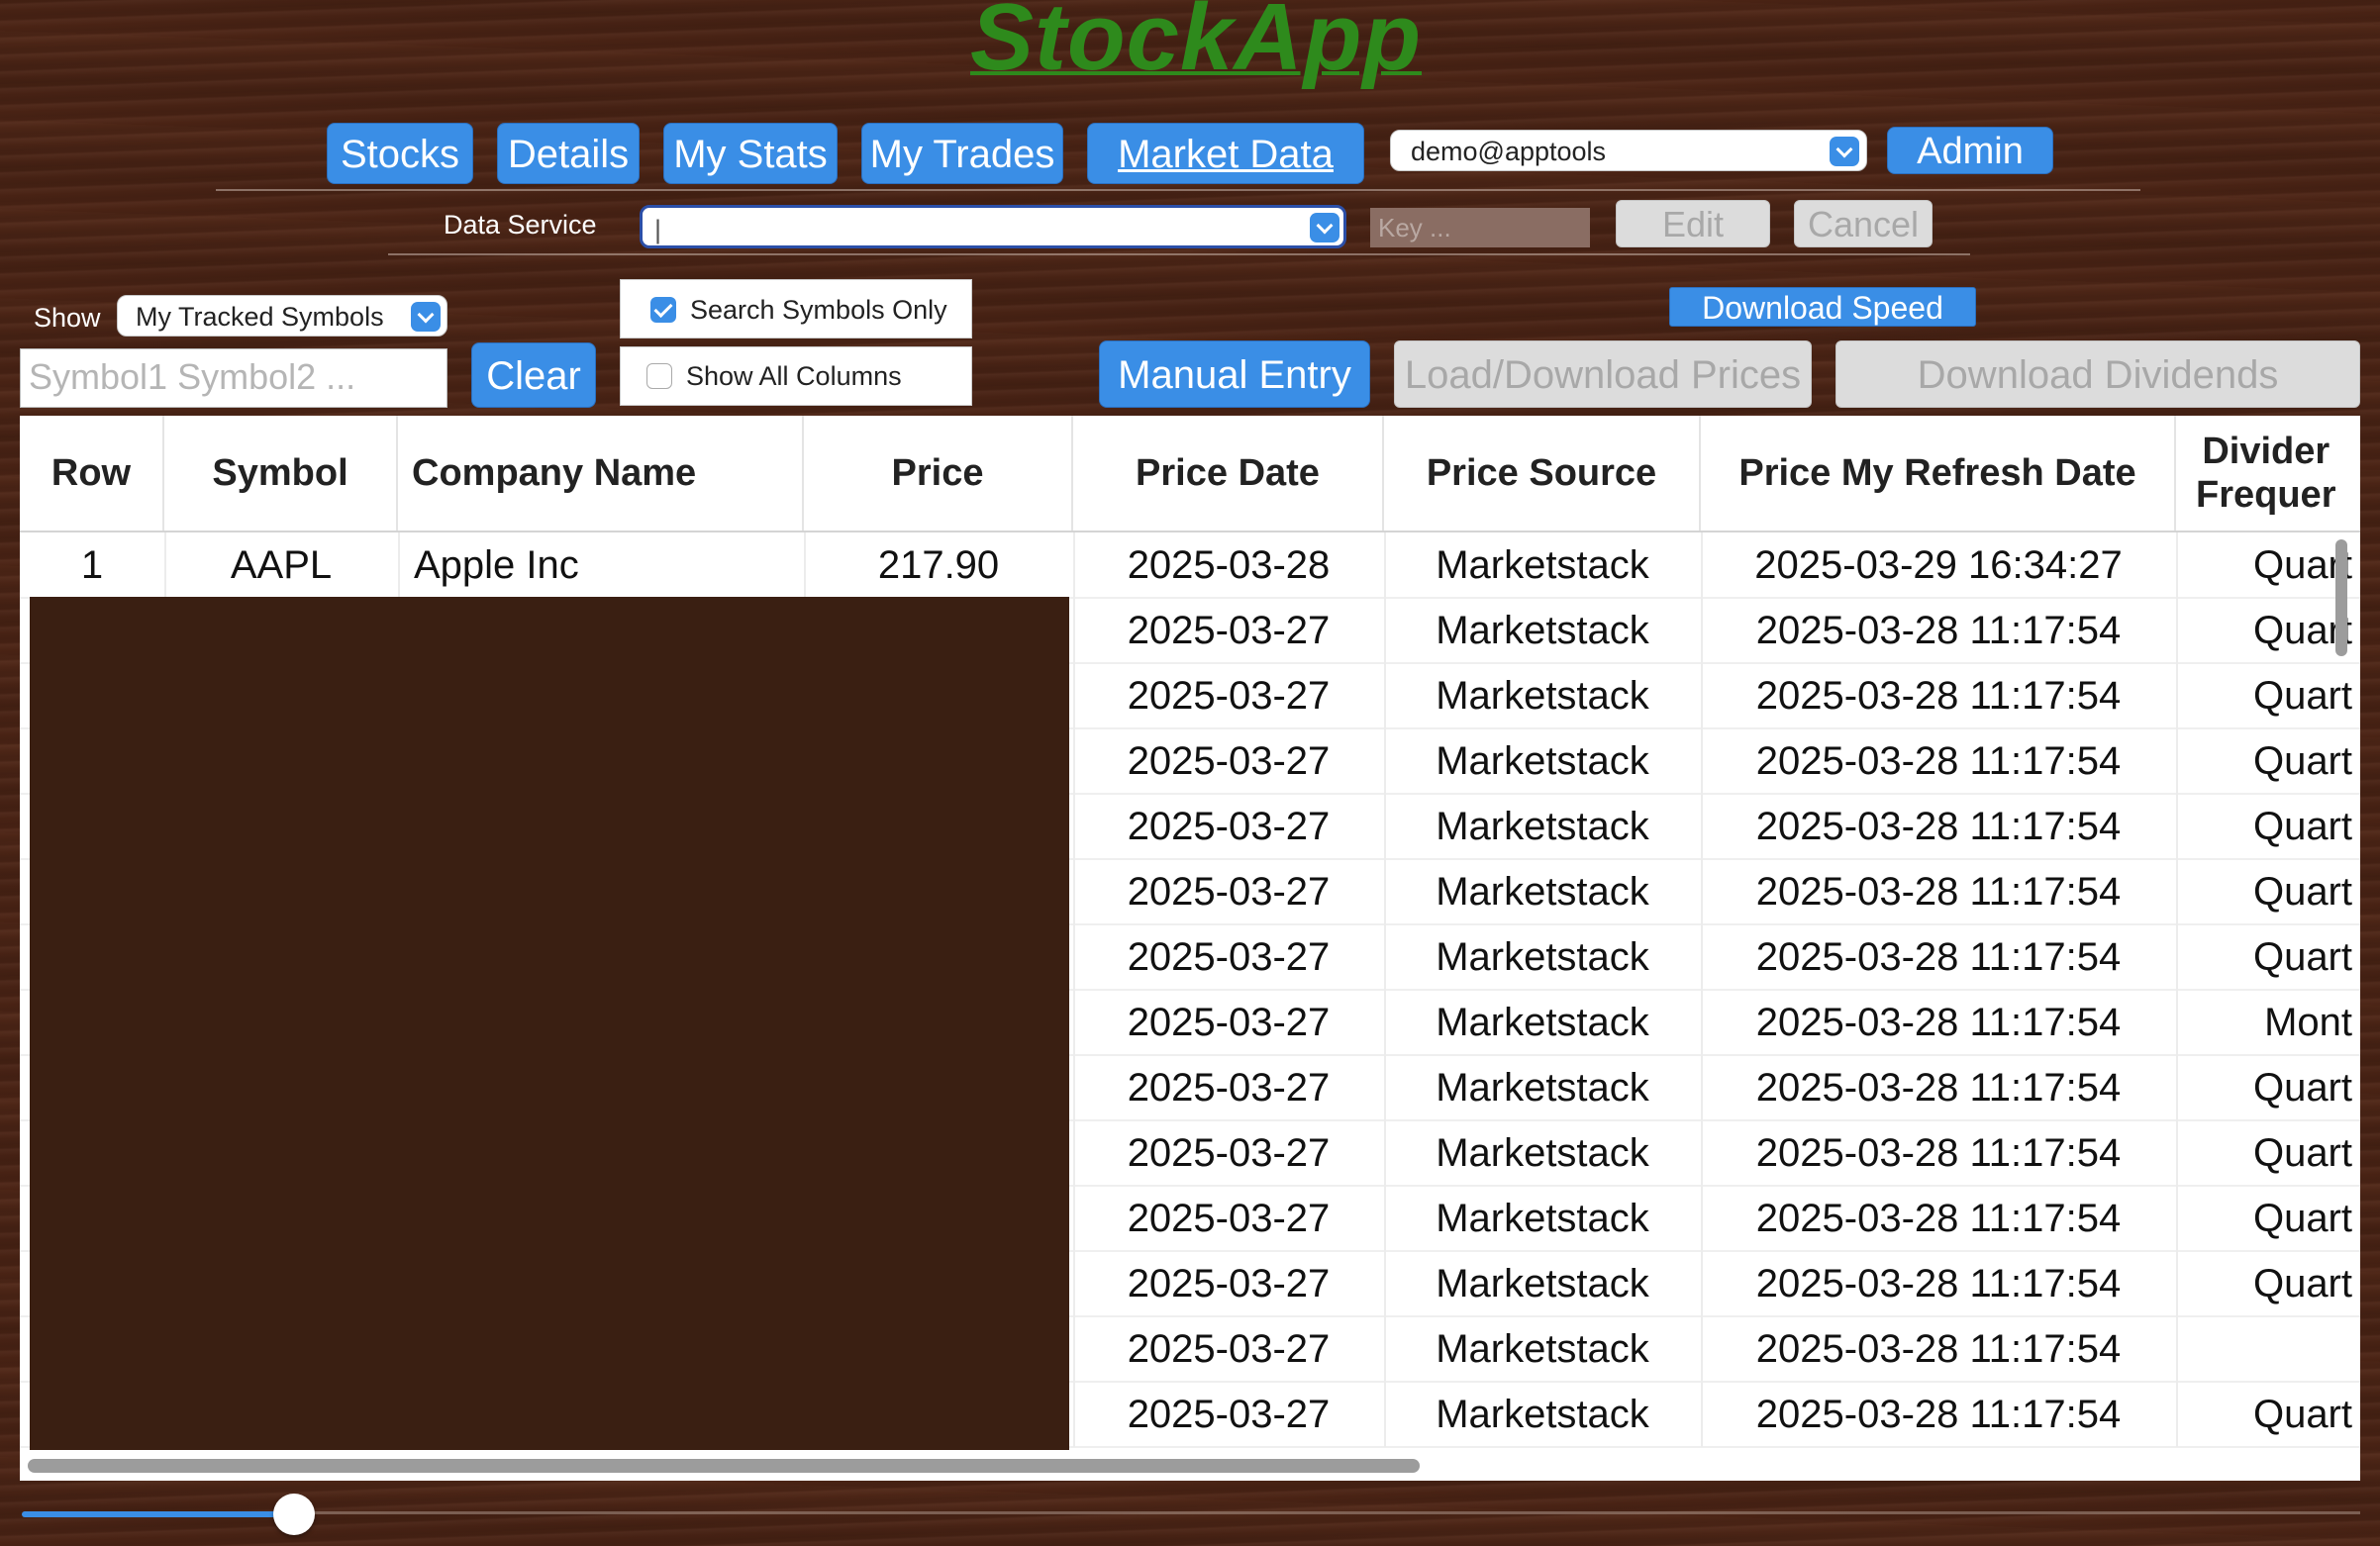  I want to click on checkbox-checked-icon, so click(663, 310).